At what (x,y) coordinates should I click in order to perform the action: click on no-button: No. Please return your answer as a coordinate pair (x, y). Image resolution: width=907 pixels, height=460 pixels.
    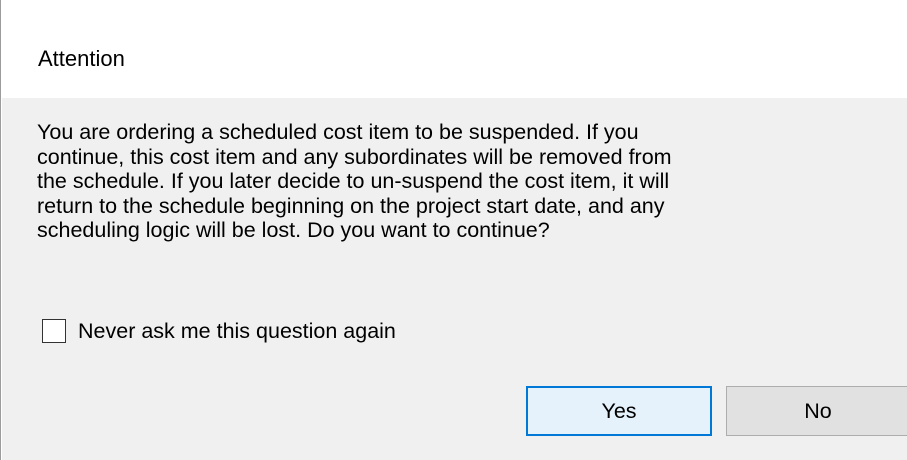
    Looking at the image, I should click on (816, 411).